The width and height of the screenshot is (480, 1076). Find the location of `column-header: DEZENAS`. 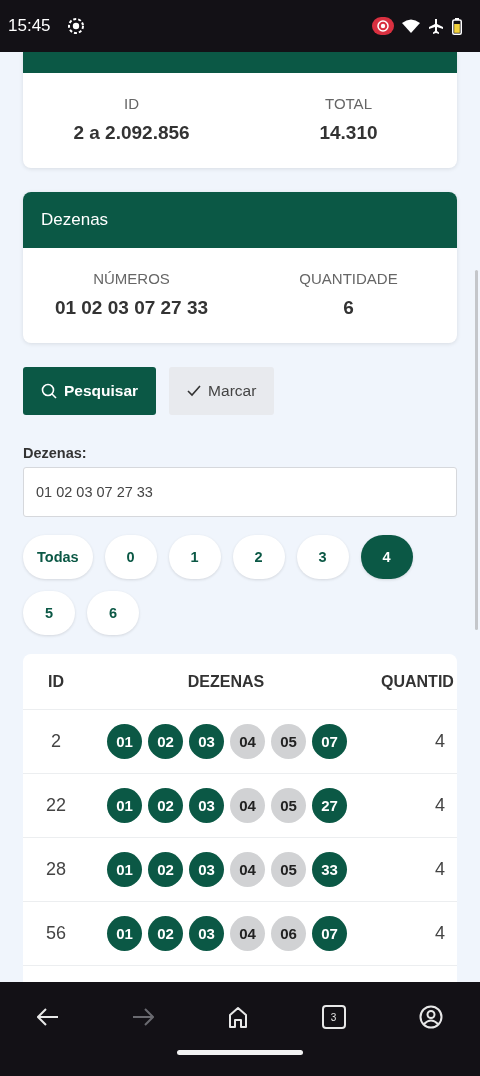

column-header: DEZENAS is located at coordinates (226, 681).